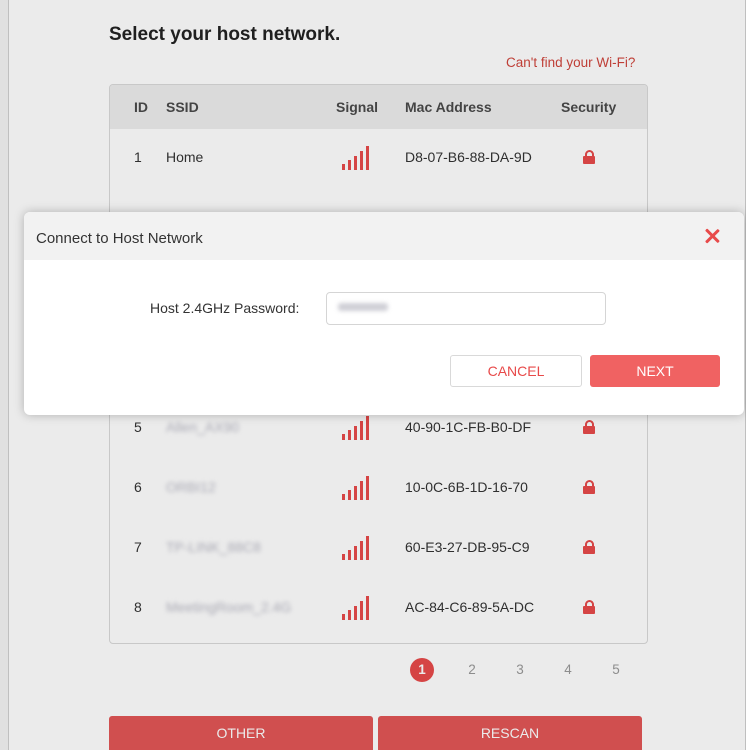  What do you see at coordinates (225, 308) in the screenshot?
I see `password-label: Host 2.4GHz Password:` at bounding box center [225, 308].